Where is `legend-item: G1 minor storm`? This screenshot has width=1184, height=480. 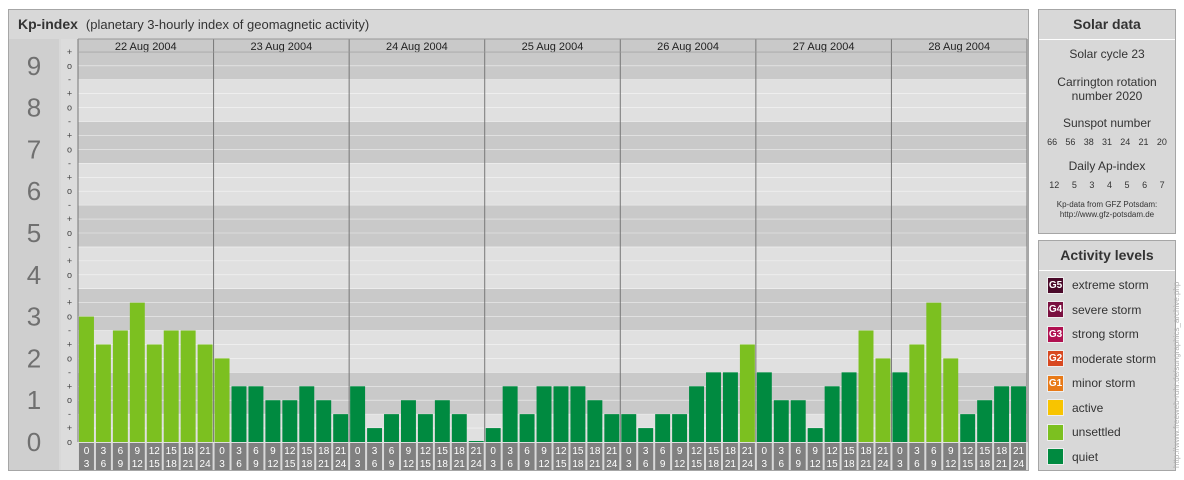 legend-item: G1 minor storm is located at coordinates (1107, 383).